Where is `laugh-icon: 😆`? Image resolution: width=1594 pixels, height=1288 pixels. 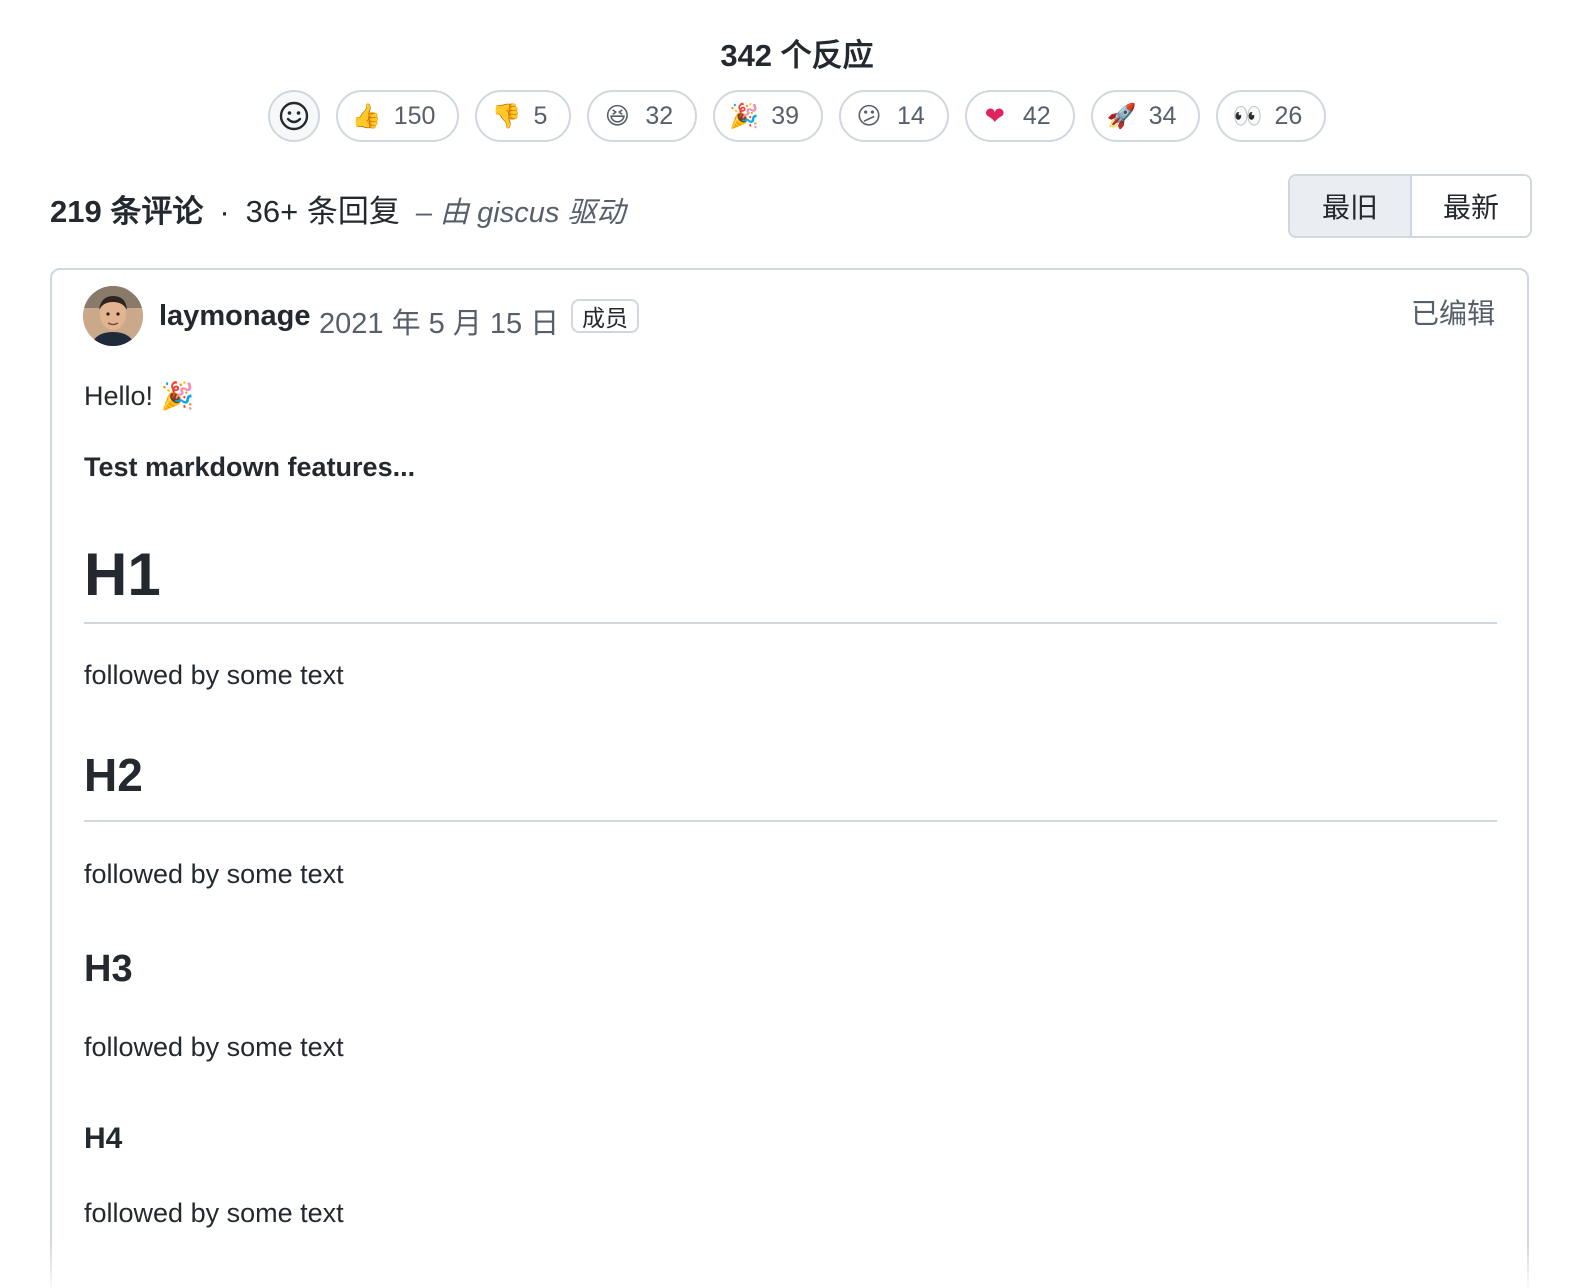 laugh-icon: 😆 is located at coordinates (617, 116).